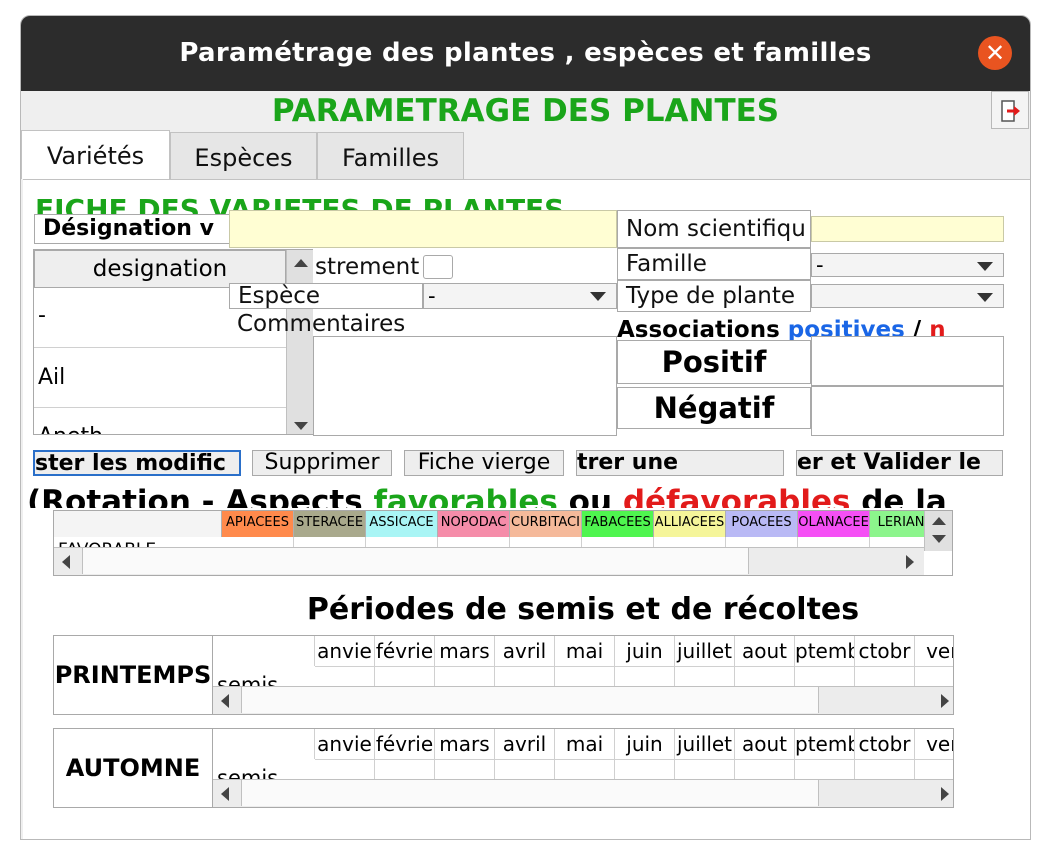 This screenshot has width=1050, height=859. Describe the element at coordinates (907, 411) in the screenshot. I see `negatif-field` at that location.